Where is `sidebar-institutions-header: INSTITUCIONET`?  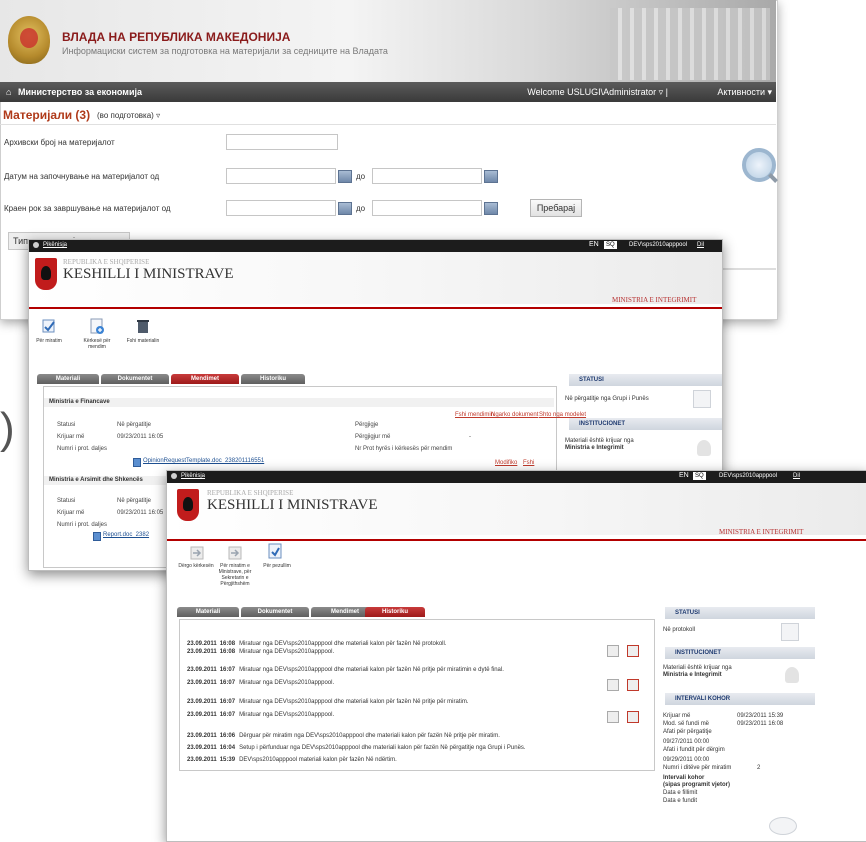
sidebar-institutions-header: INSTITUCIONET is located at coordinates (645, 424).